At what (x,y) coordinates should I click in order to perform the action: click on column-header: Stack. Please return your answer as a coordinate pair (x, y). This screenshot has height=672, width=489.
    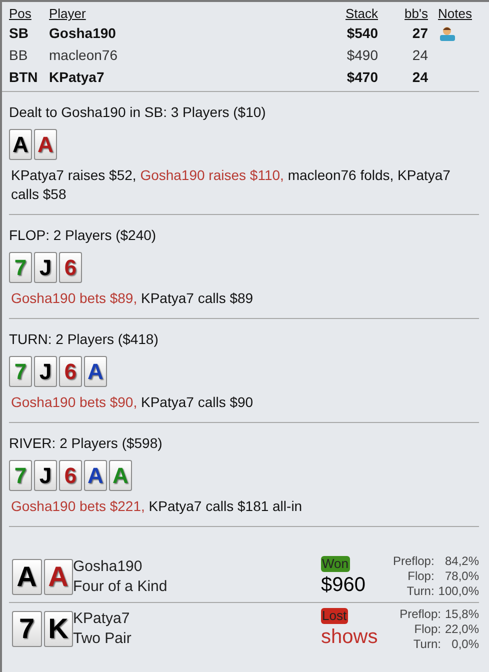
    Looking at the image, I should click on (343, 14).